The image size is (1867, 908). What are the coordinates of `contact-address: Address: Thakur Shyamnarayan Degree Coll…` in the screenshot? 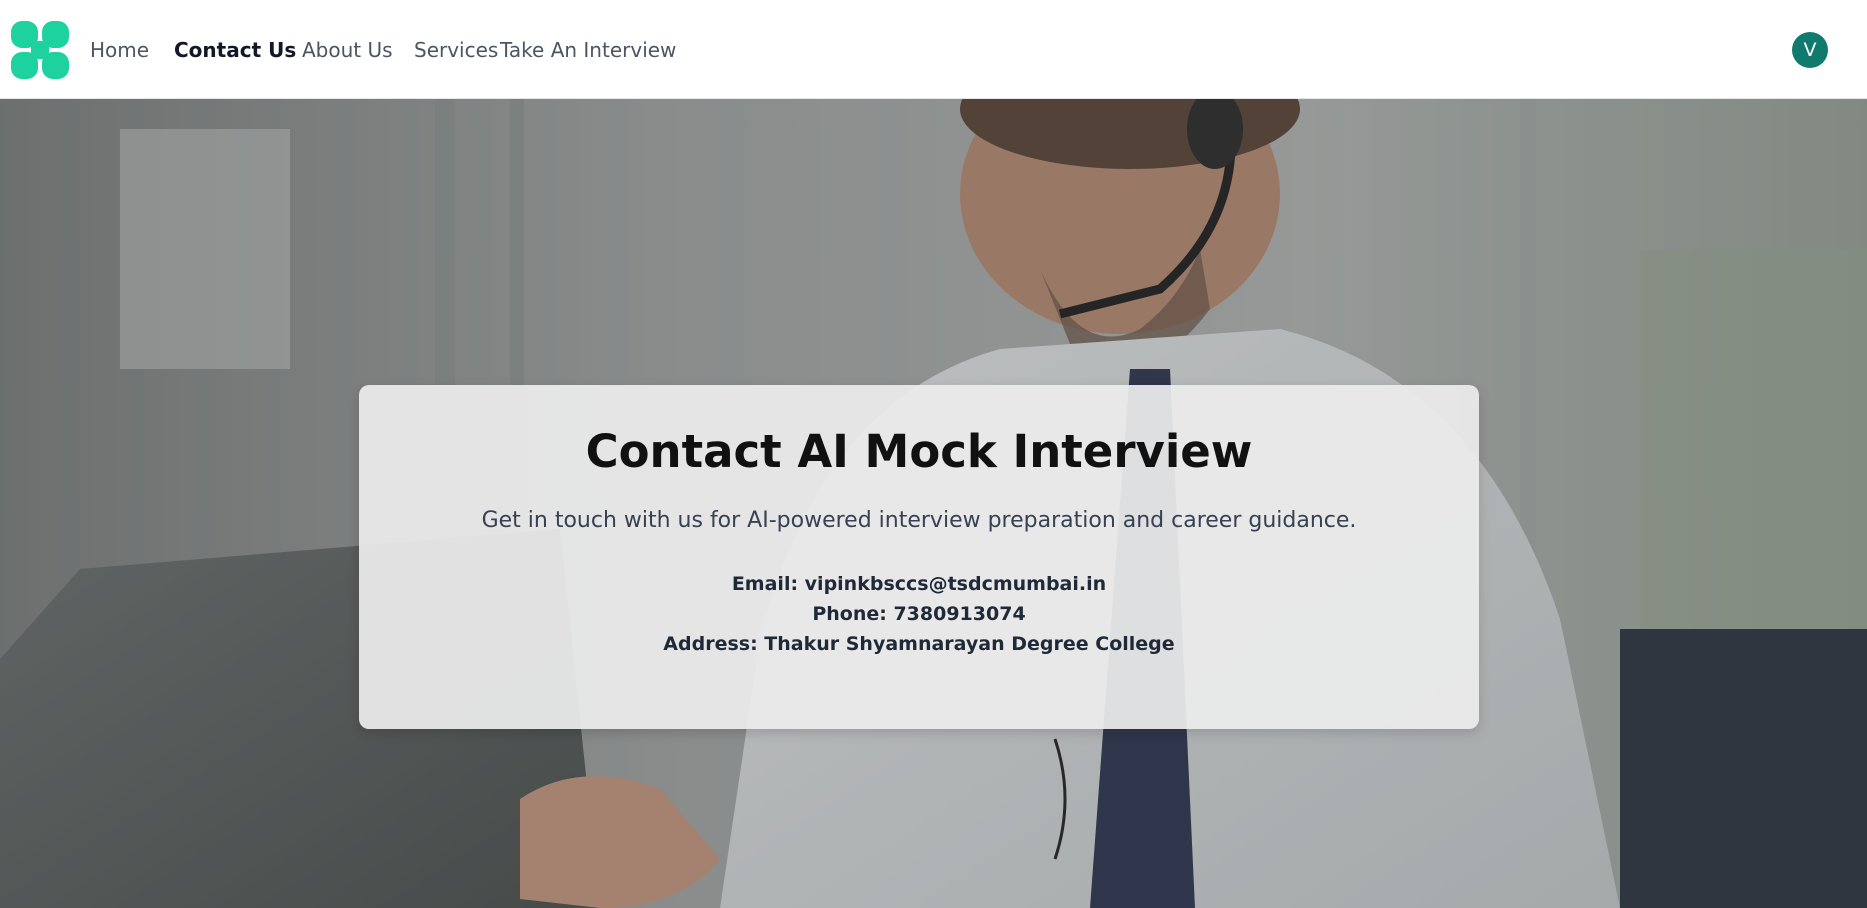 It's located at (919, 644).